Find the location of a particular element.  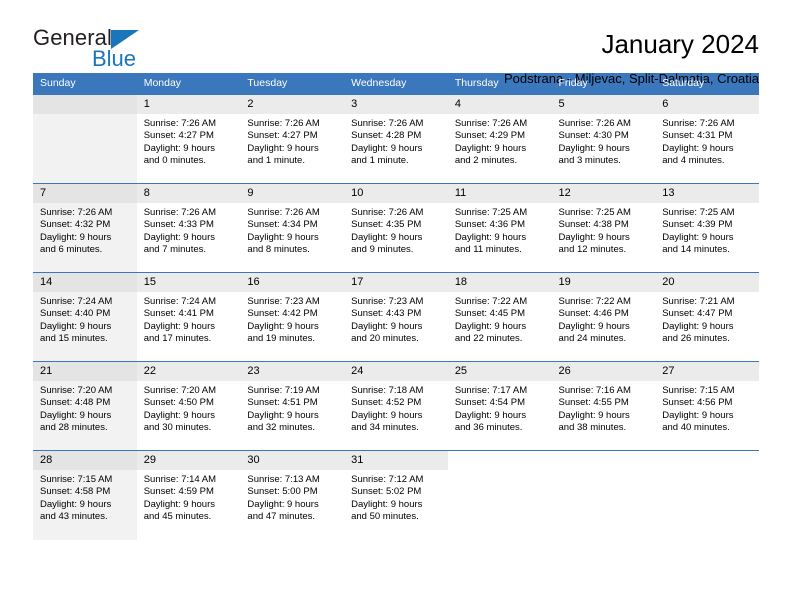

day-number: 14 is located at coordinates (85, 282).